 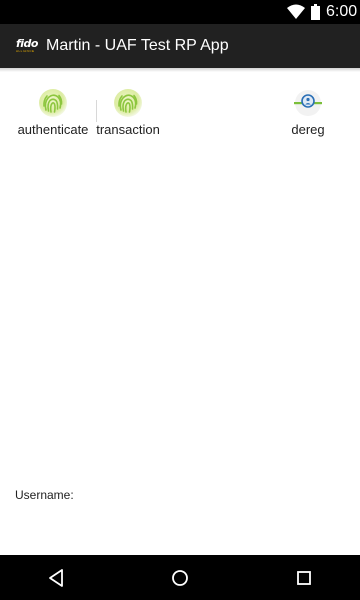 I want to click on app-title: Martin - UAF Test RP App, so click(x=137, y=45).